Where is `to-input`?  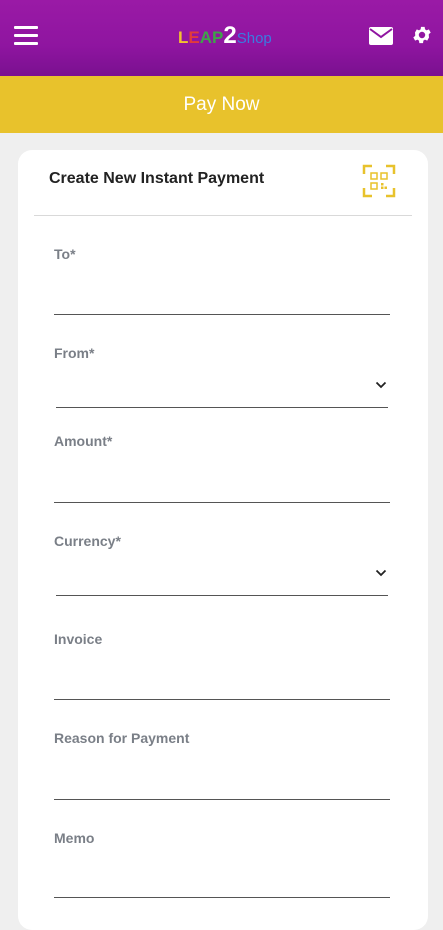
to-input is located at coordinates (224, 294).